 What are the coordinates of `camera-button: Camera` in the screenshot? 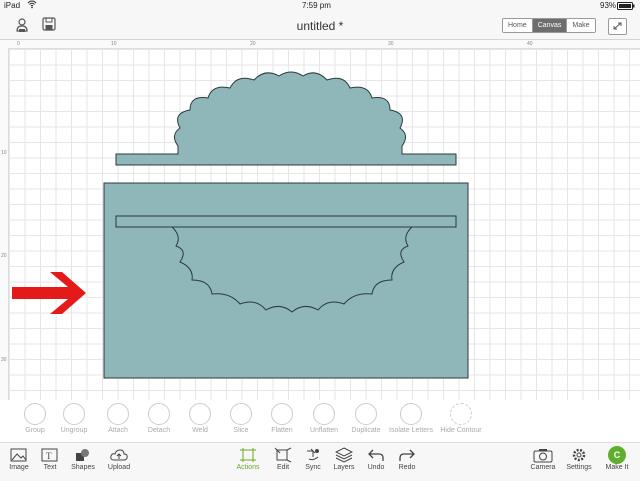 It's located at (543, 458).